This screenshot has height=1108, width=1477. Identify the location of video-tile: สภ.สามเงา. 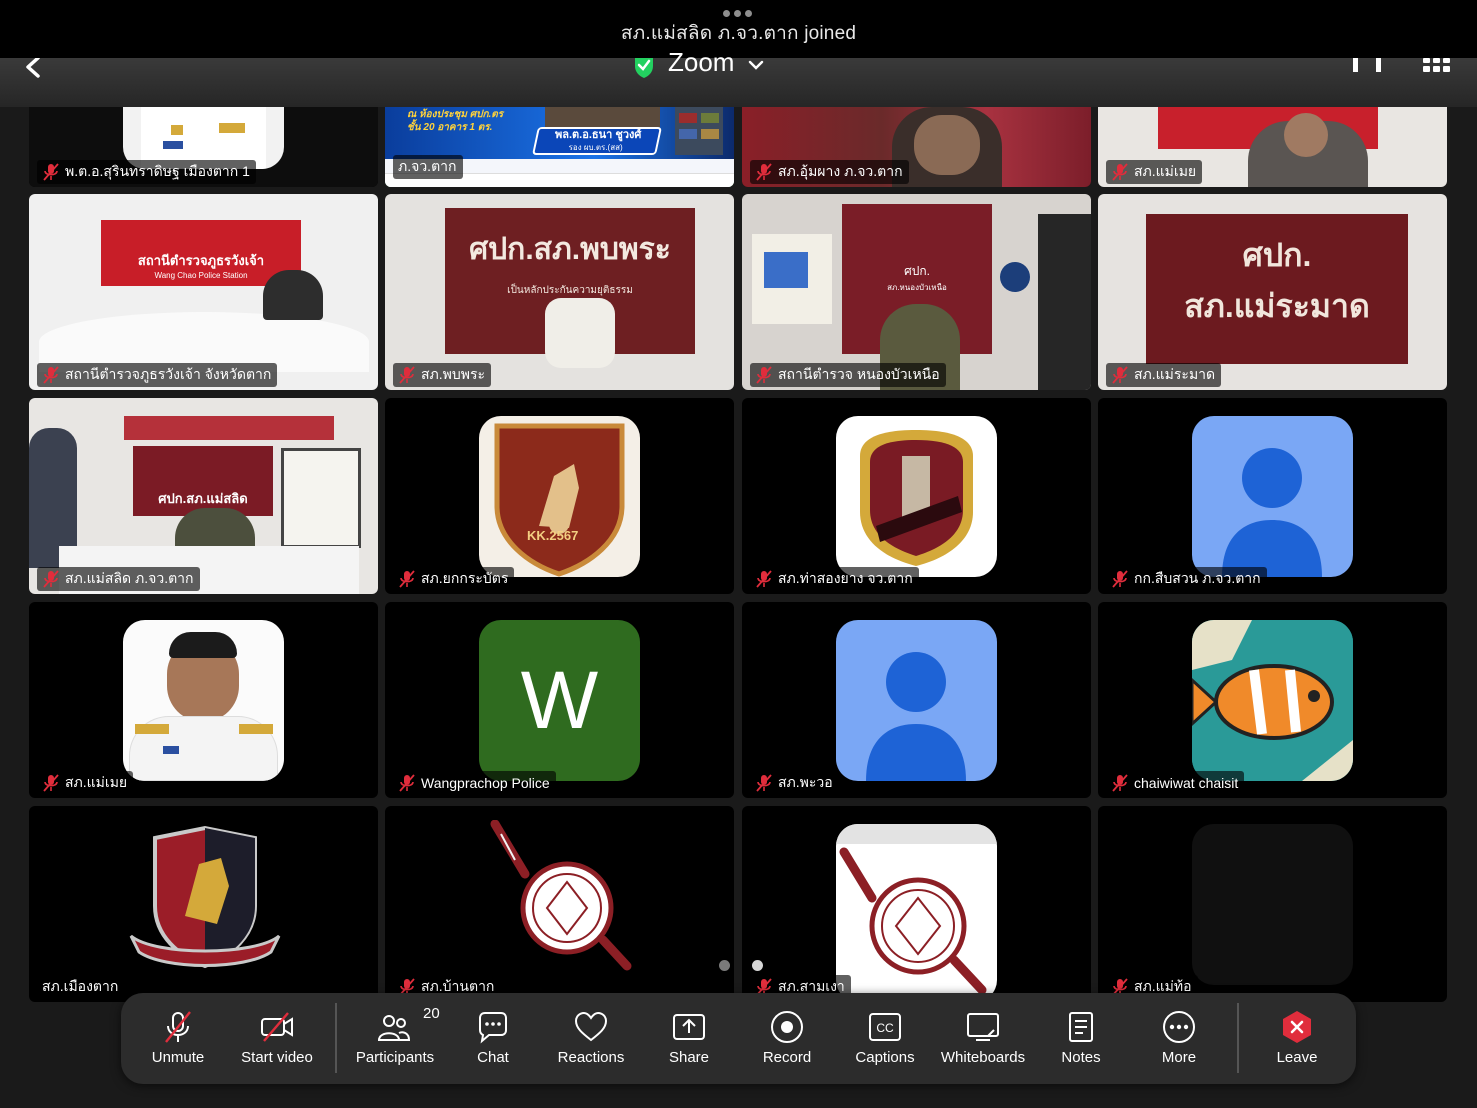
(916, 904).